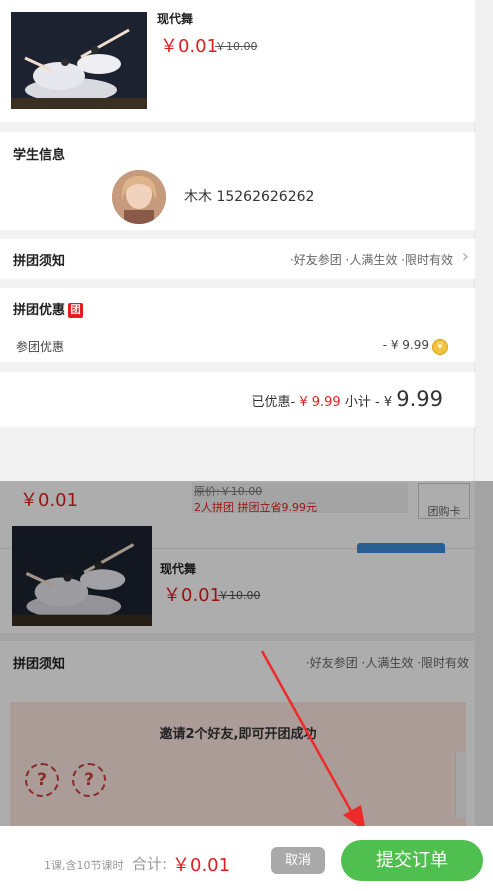  What do you see at coordinates (273, 402) in the screenshot?
I see `discount-label: 已优惠-` at bounding box center [273, 402].